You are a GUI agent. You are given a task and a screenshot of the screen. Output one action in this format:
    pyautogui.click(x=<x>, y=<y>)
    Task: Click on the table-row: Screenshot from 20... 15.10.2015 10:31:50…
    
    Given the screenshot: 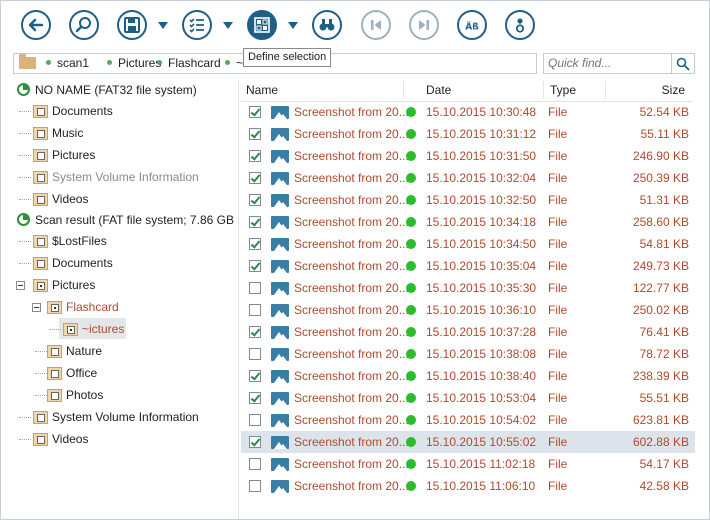 What is the action you would take?
    pyautogui.click(x=468, y=156)
    